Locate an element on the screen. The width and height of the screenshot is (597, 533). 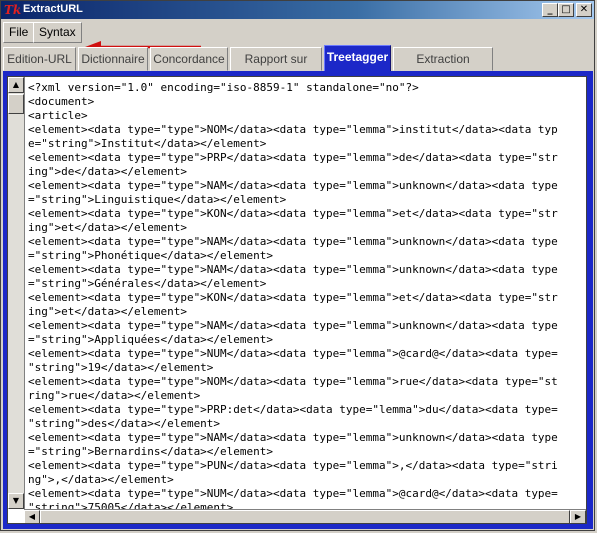
scroll-right-icon: ▶ is located at coordinates (578, 516).